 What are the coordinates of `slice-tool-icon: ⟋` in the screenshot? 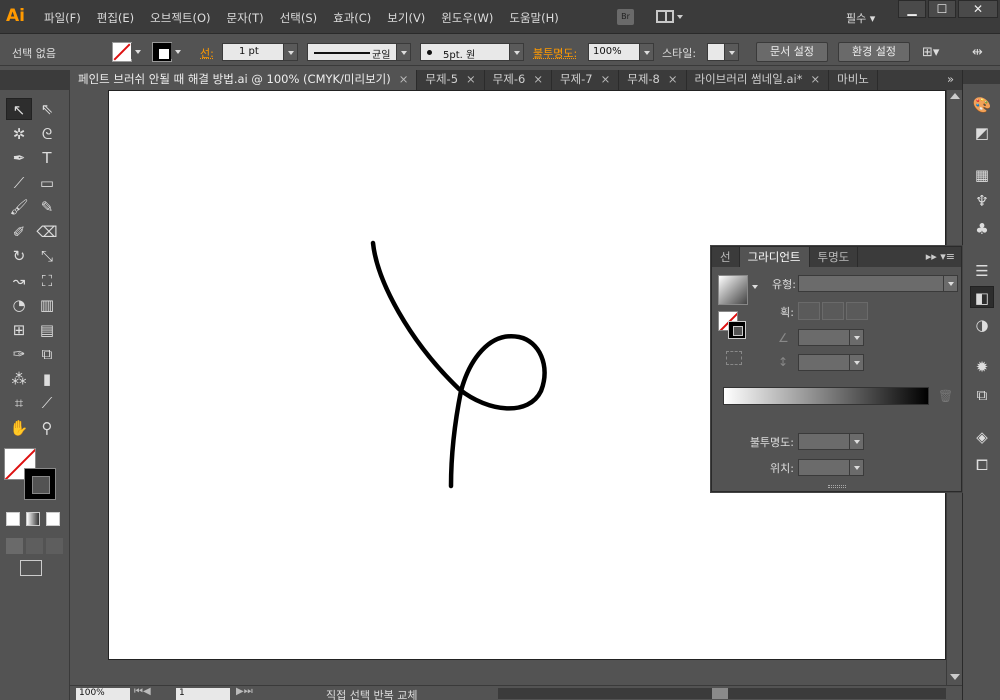 It's located at (47, 403).